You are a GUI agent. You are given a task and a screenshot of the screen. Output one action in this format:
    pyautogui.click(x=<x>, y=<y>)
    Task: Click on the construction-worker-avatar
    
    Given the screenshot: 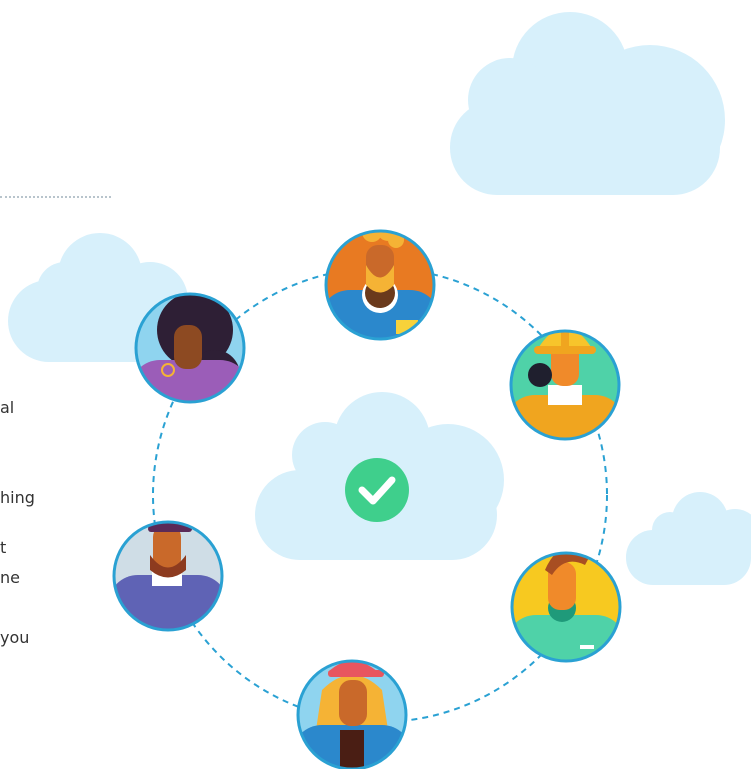 What is the action you would take?
    pyautogui.click(x=565, y=385)
    